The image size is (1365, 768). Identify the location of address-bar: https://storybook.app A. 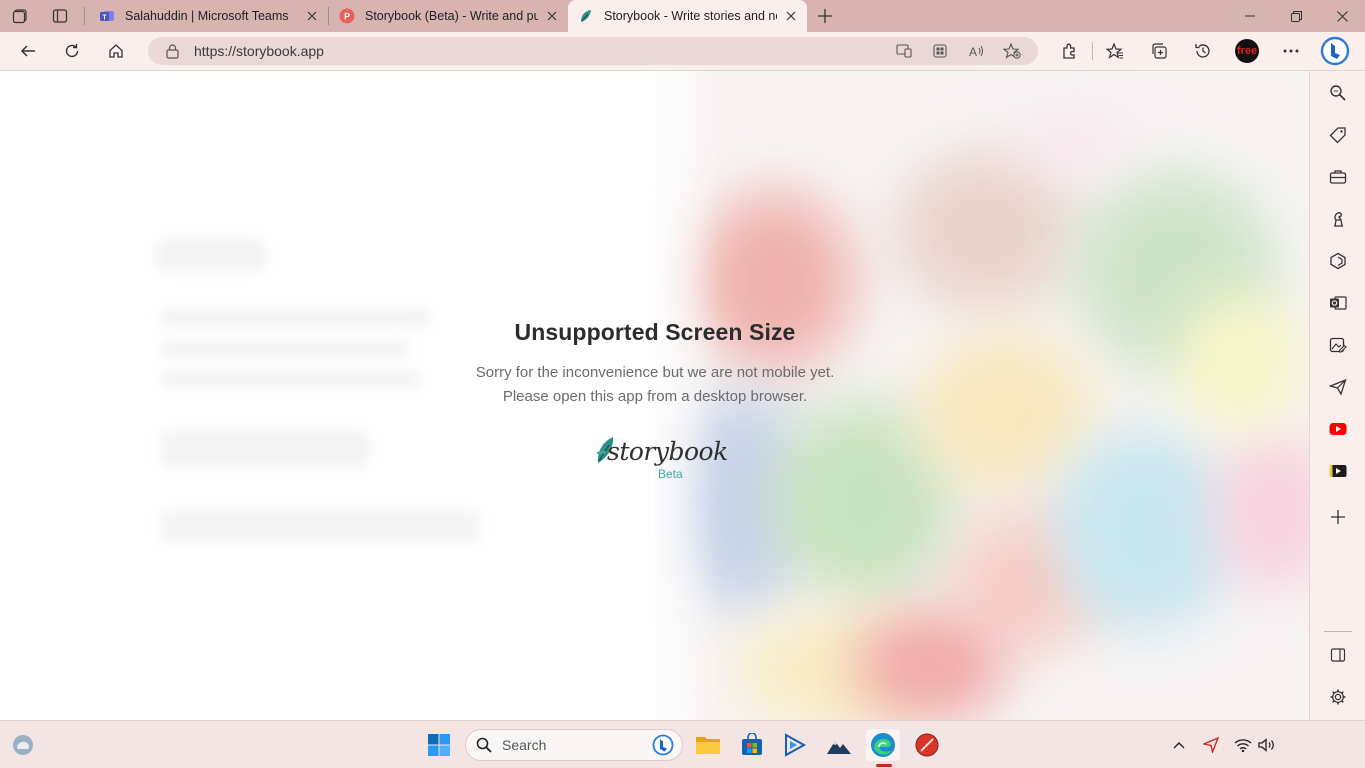
(593, 51).